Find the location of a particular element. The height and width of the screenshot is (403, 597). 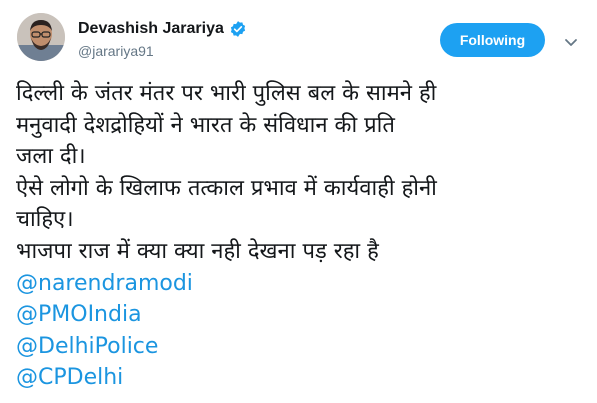

mention-link: @CPDelhi is located at coordinates (301, 378).